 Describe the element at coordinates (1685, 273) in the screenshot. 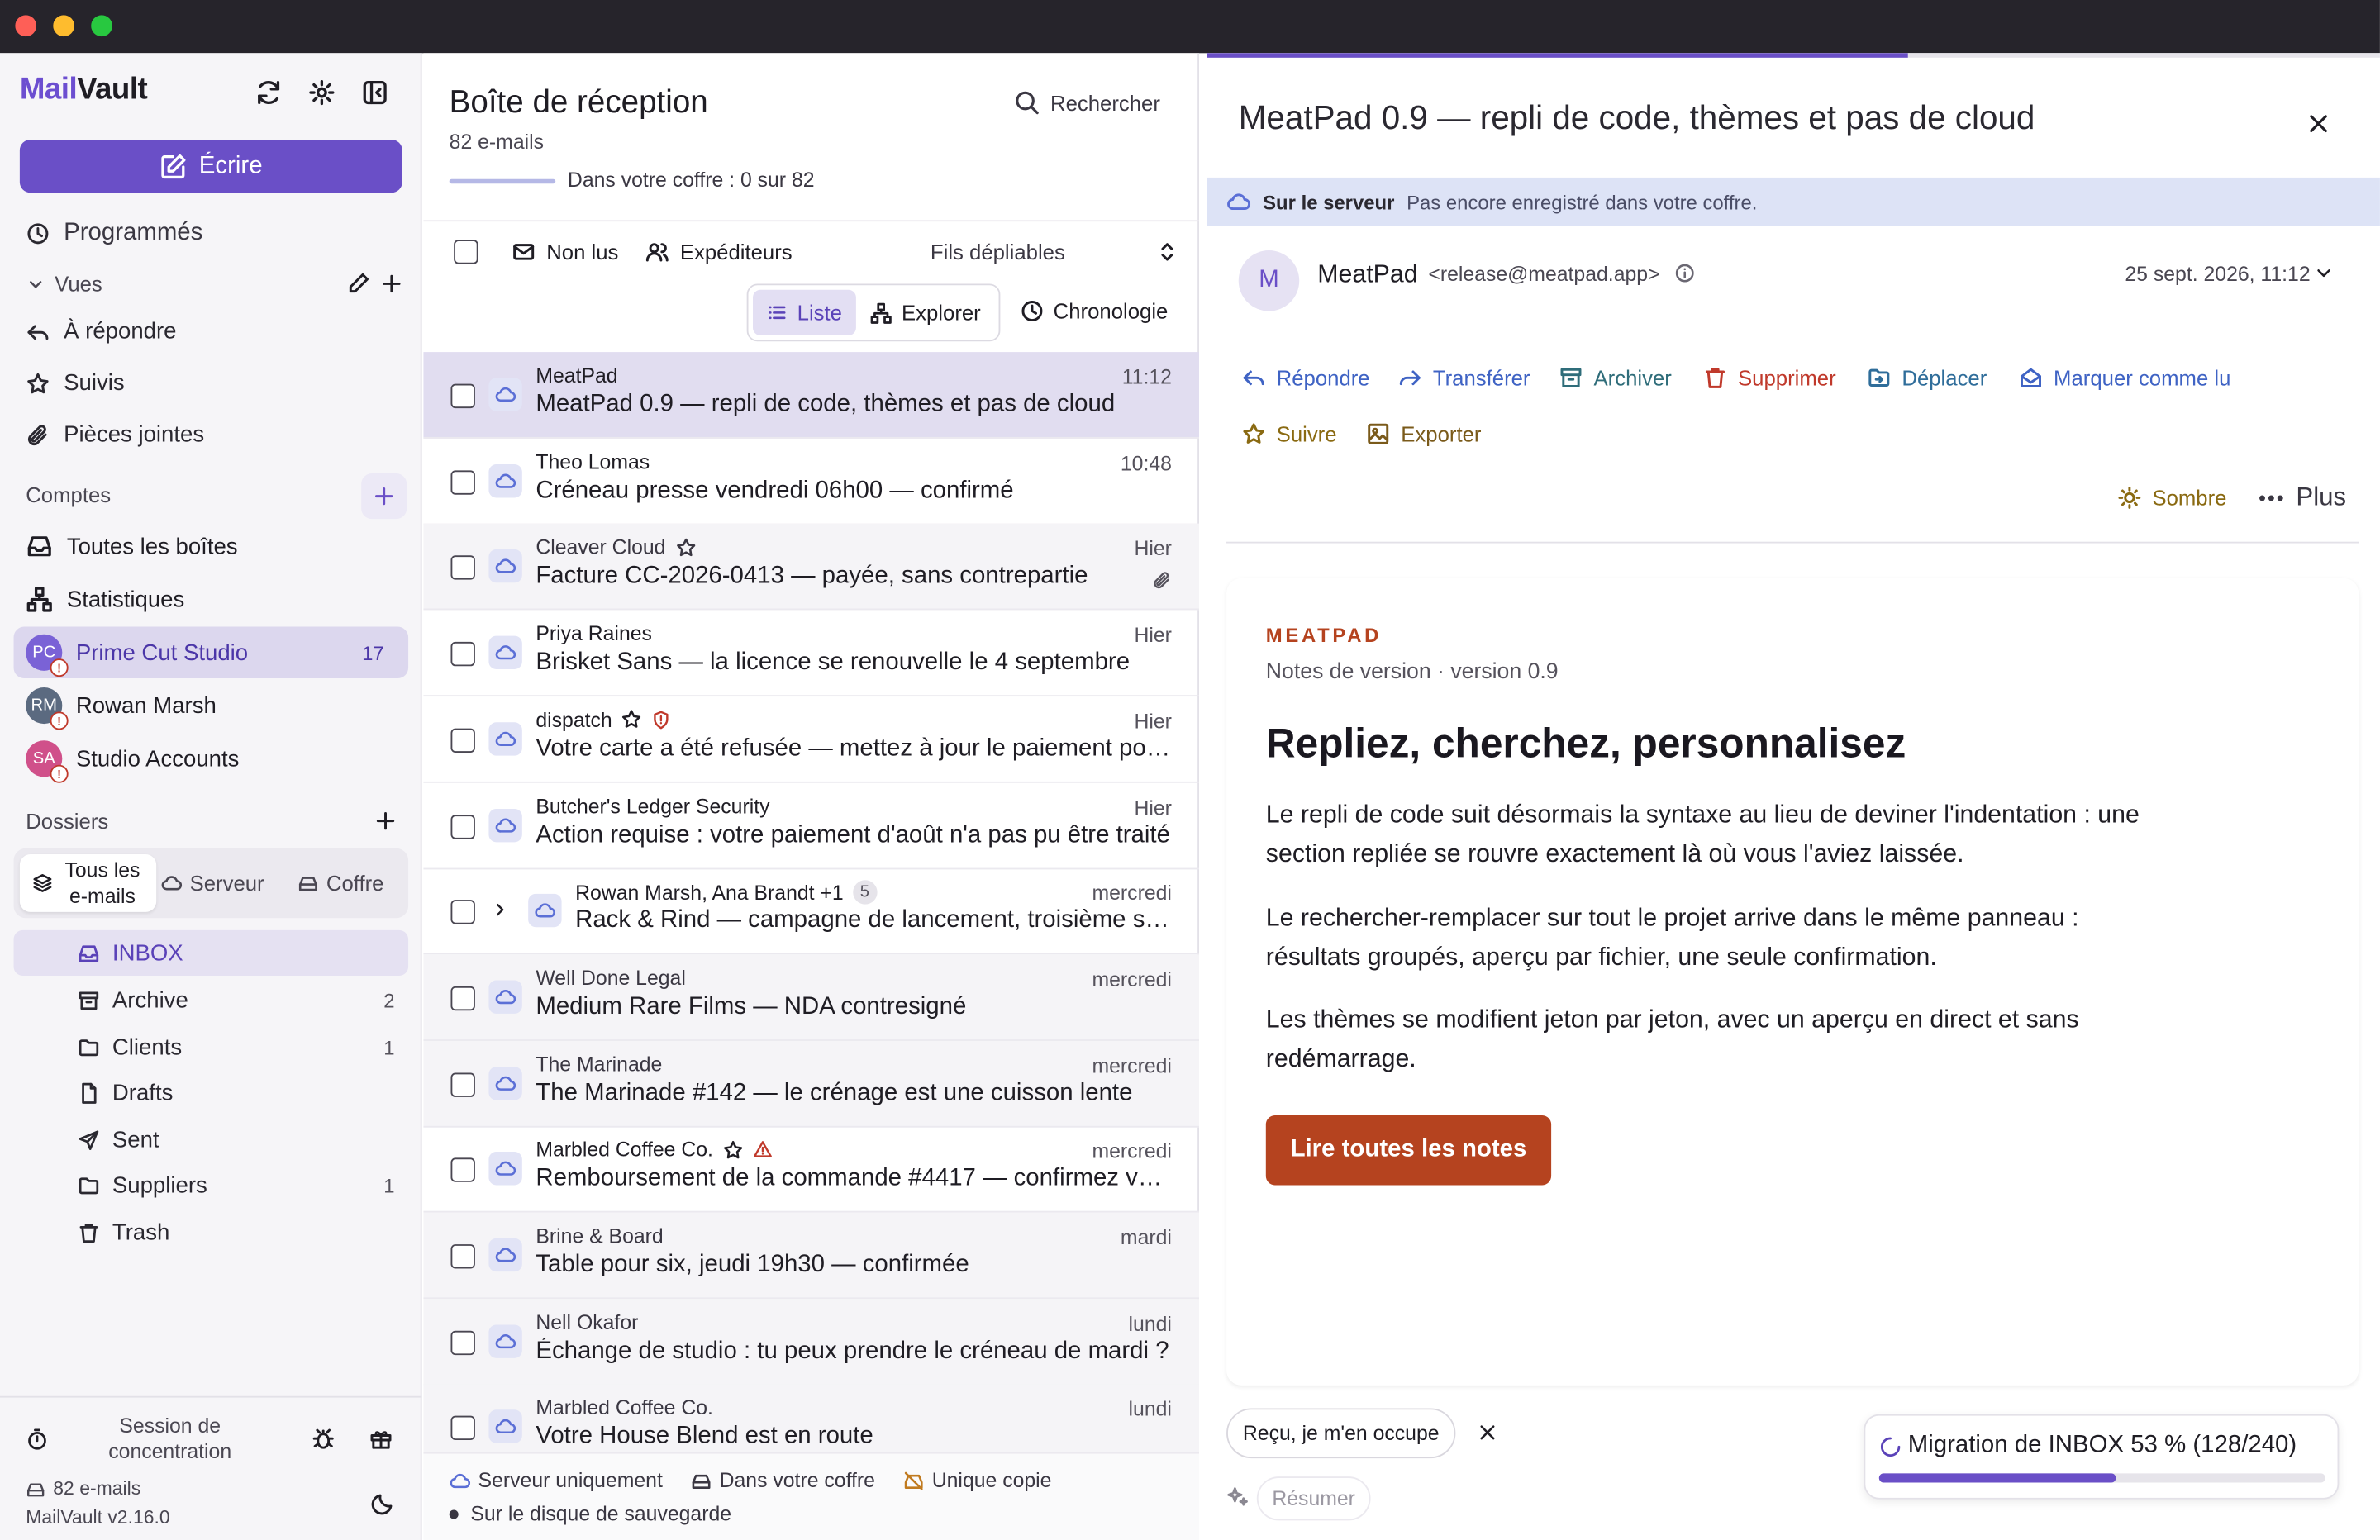

I see `info-icon` at that location.